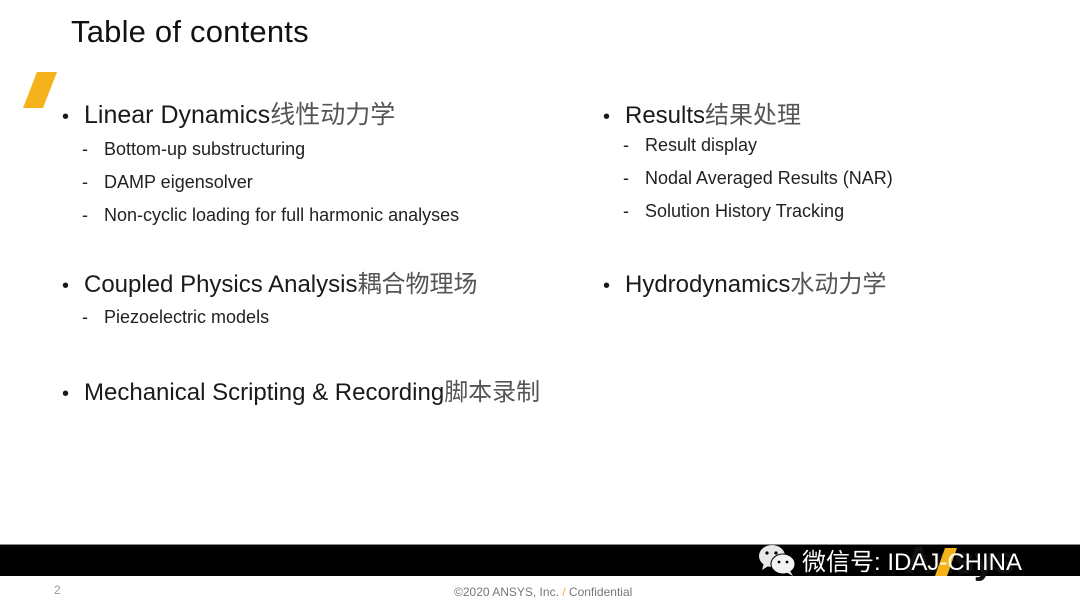  I want to click on wechat-watermark: 微信号: IDAJ-CHINA, so click(890, 559).